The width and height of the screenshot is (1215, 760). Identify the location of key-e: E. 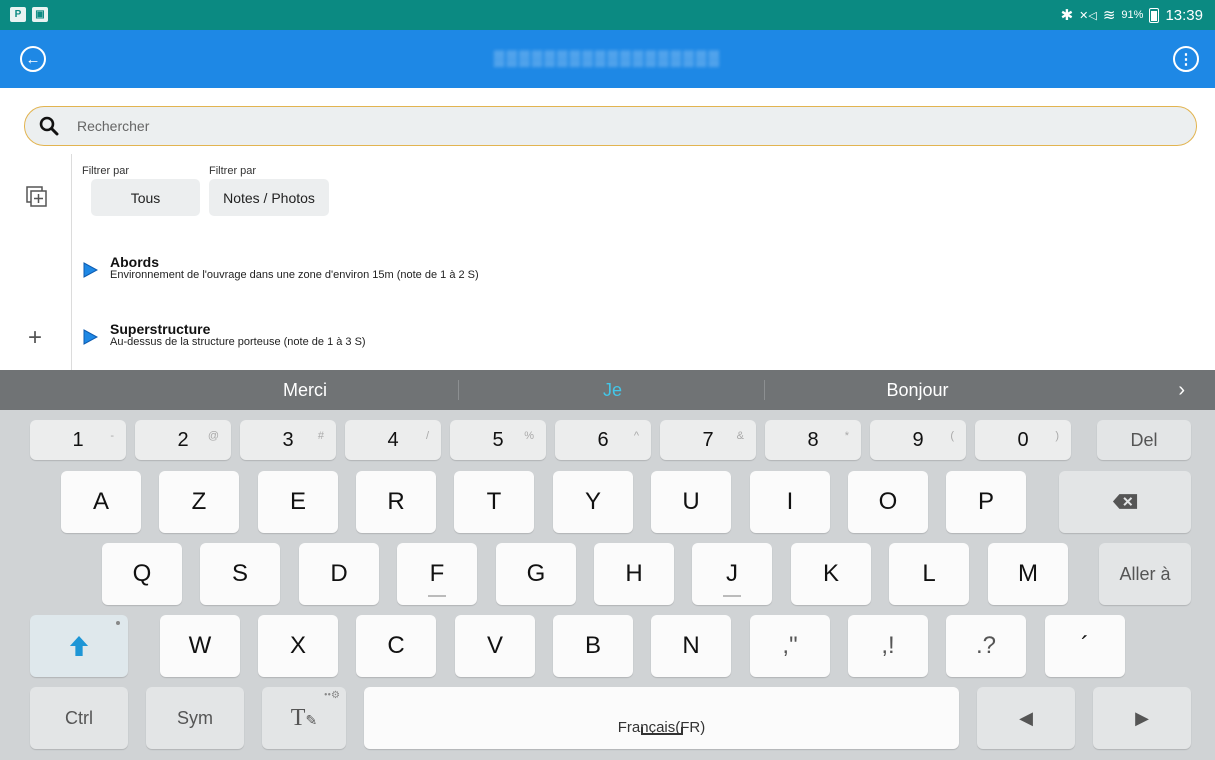
(298, 502).